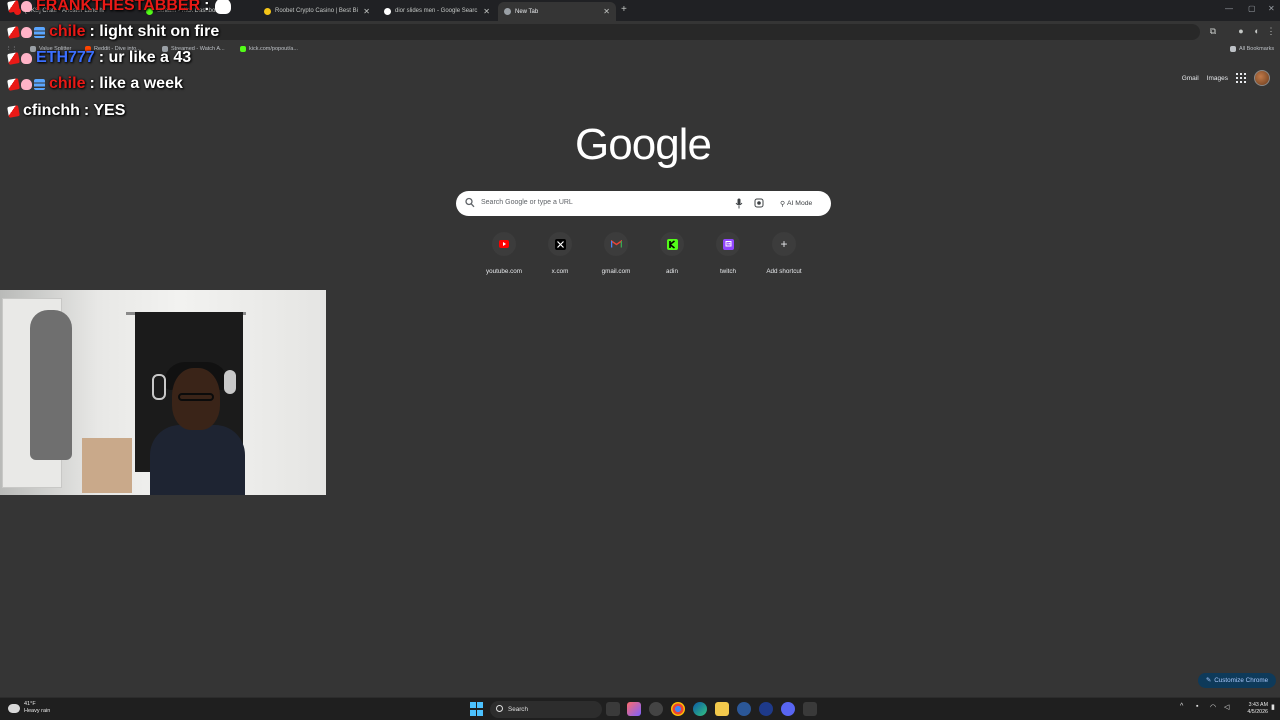  What do you see at coordinates (616, 271) in the screenshot?
I see `shortcut-label: gmail.com` at bounding box center [616, 271].